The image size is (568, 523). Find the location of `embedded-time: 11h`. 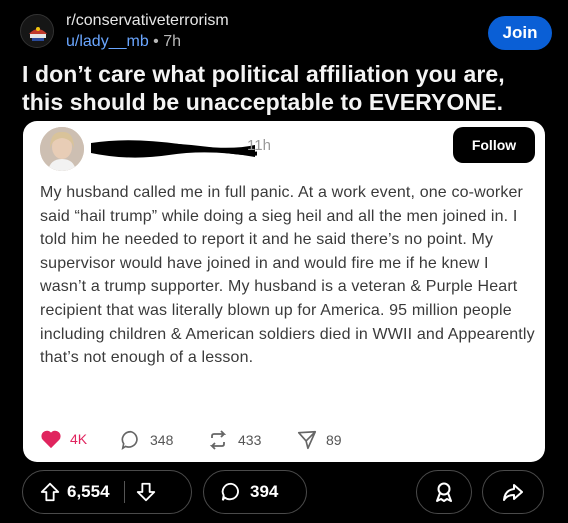

embedded-time: 11h is located at coordinates (259, 145).